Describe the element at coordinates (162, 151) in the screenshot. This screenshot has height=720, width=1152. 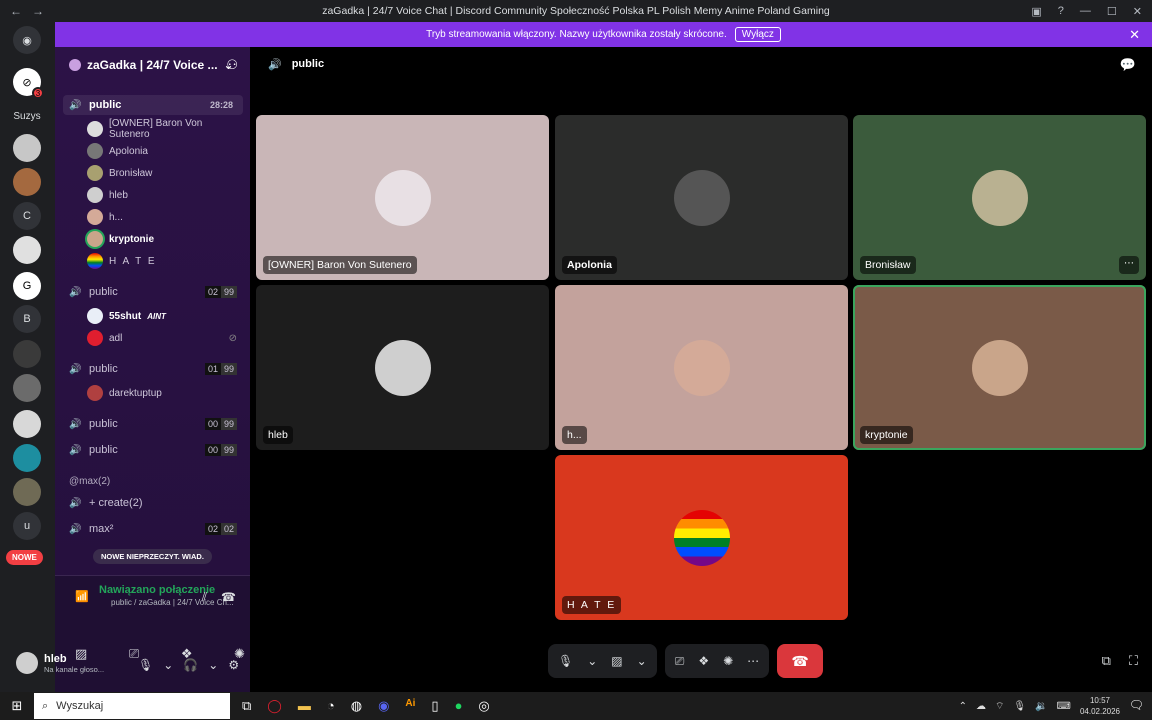
I see `voice-user: Apolonia` at that location.